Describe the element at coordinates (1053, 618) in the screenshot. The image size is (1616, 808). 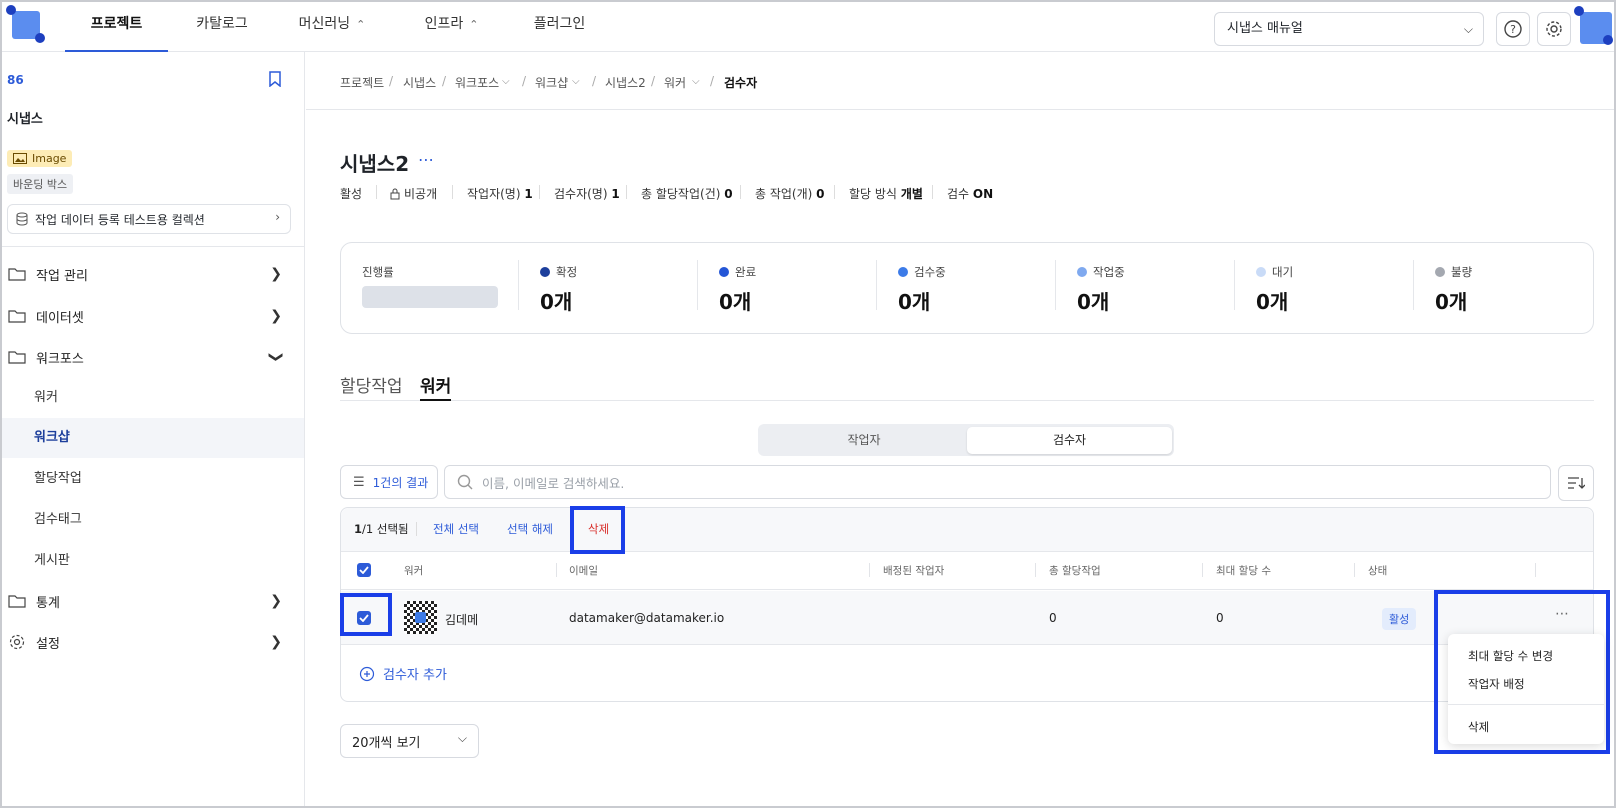
I see `worker-total-assigned: 0` at that location.